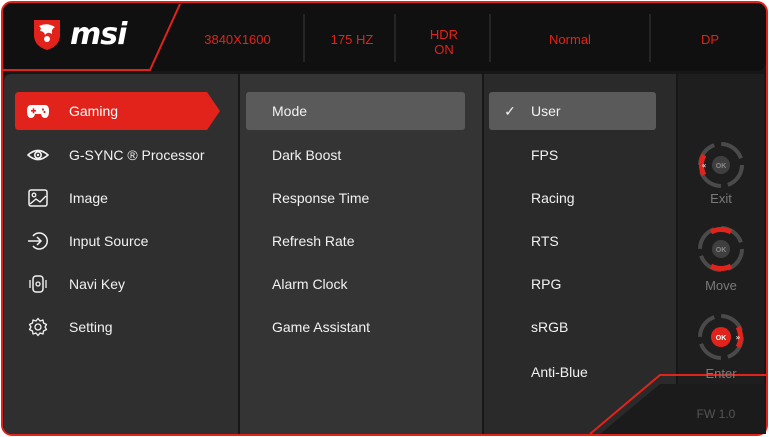  I want to click on submenu-item-alarm-clock: Alarm Clock, so click(355, 284).